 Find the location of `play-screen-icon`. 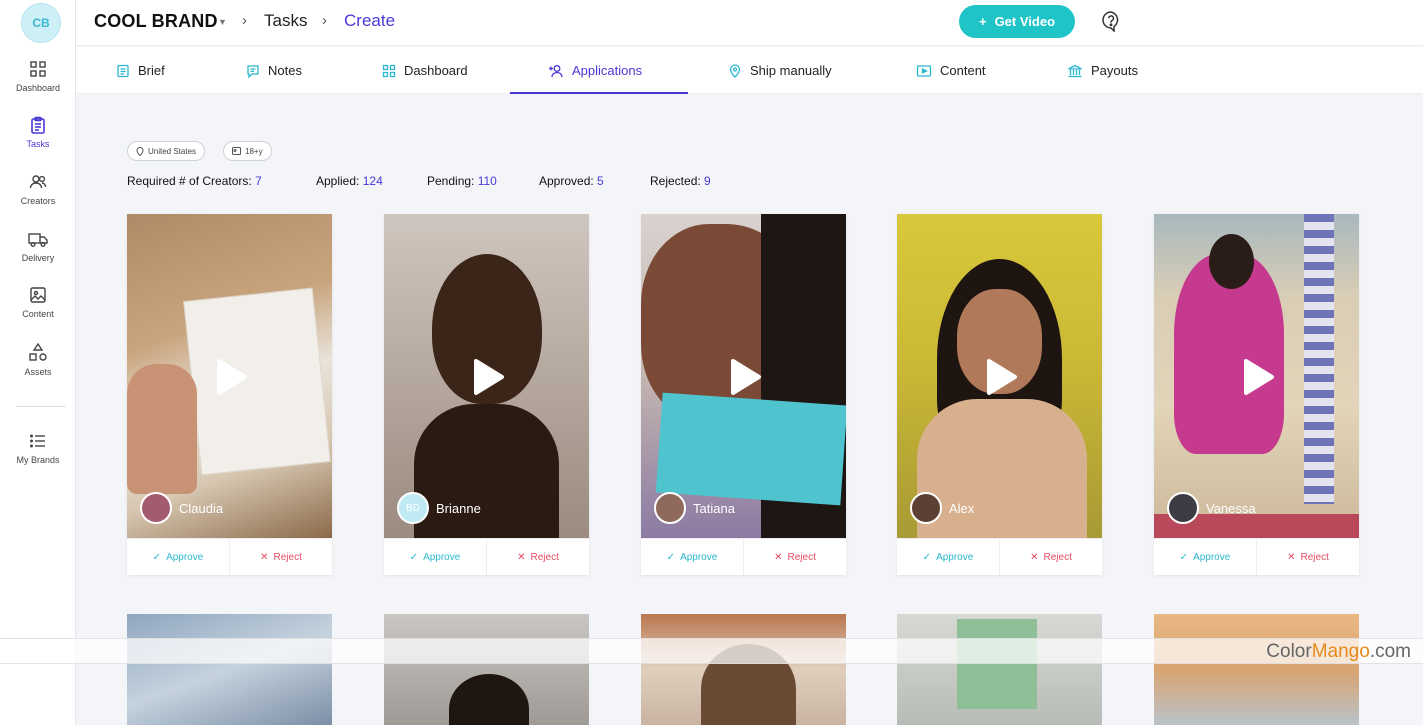

play-screen-icon is located at coordinates (924, 70).